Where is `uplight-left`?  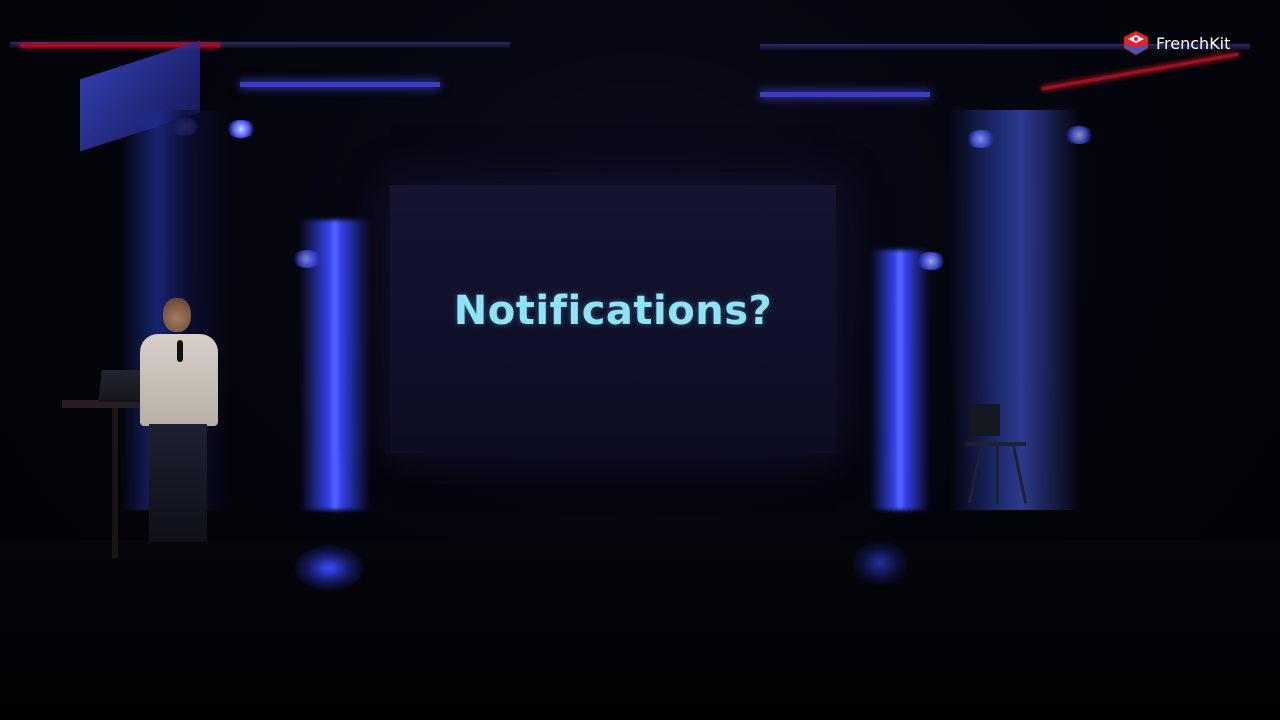 uplight-left is located at coordinates (335, 365).